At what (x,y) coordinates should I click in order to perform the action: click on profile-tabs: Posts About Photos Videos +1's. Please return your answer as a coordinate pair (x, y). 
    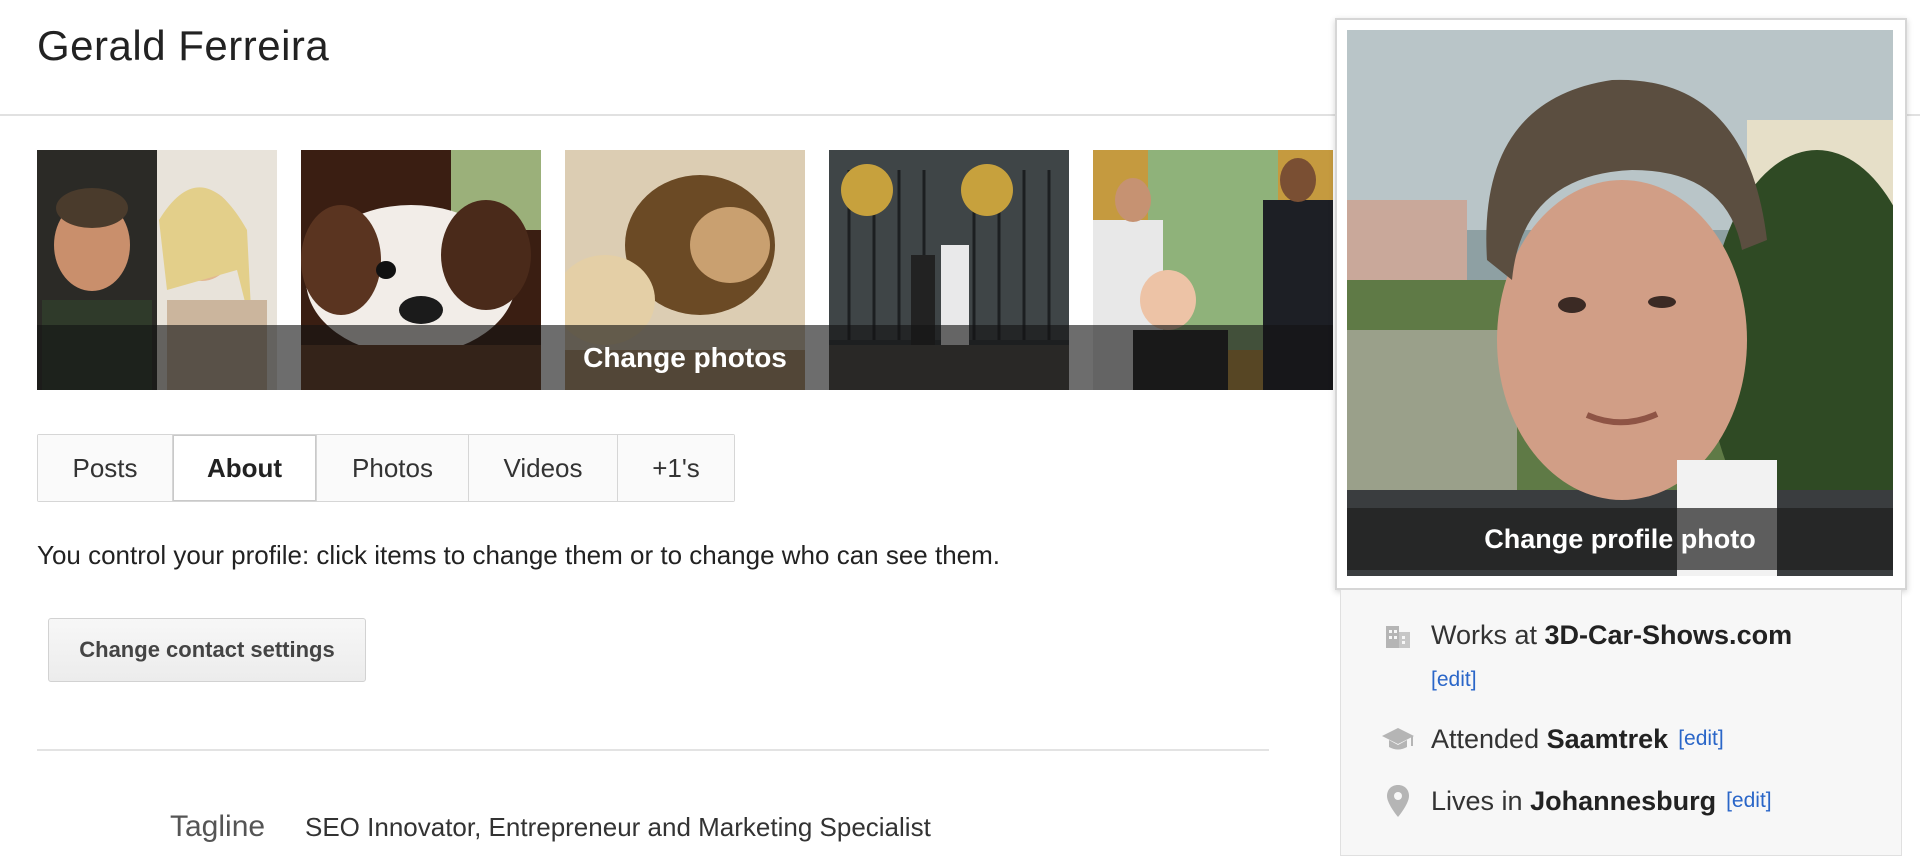
    Looking at the image, I should click on (386, 468).